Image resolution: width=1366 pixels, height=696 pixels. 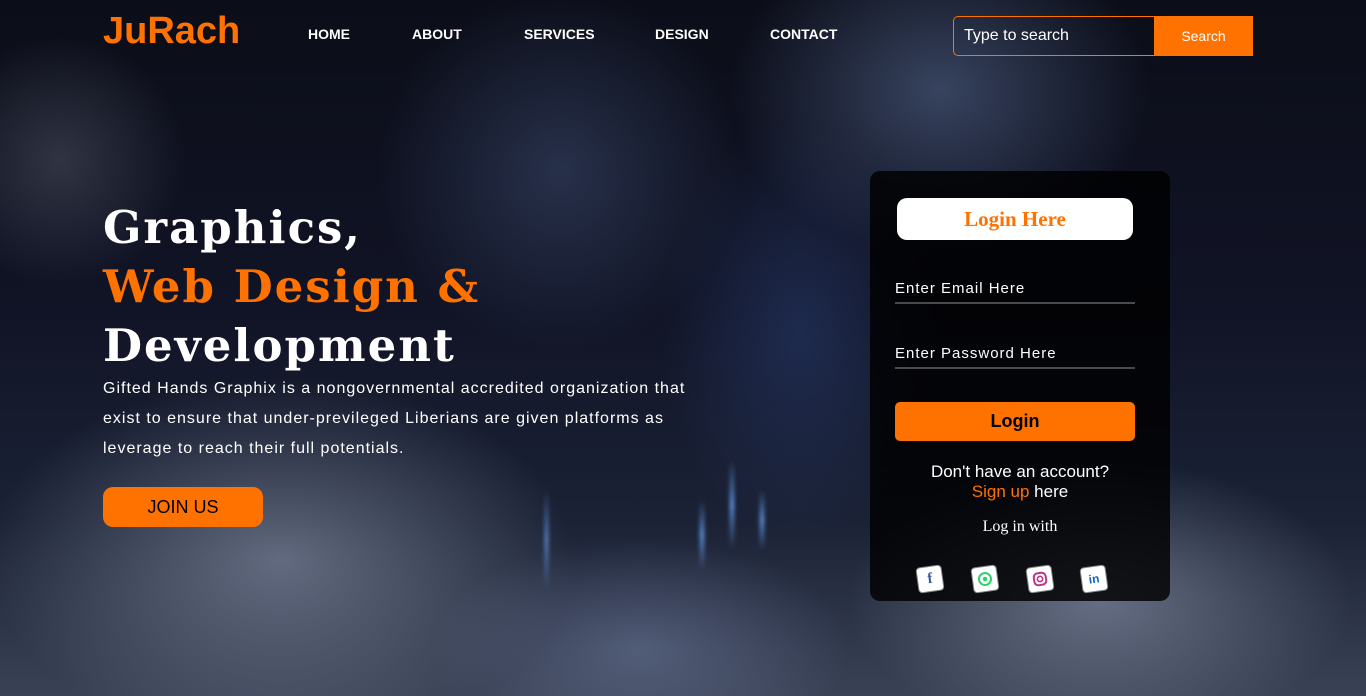 What do you see at coordinates (1015, 289) in the screenshot?
I see `email-field` at bounding box center [1015, 289].